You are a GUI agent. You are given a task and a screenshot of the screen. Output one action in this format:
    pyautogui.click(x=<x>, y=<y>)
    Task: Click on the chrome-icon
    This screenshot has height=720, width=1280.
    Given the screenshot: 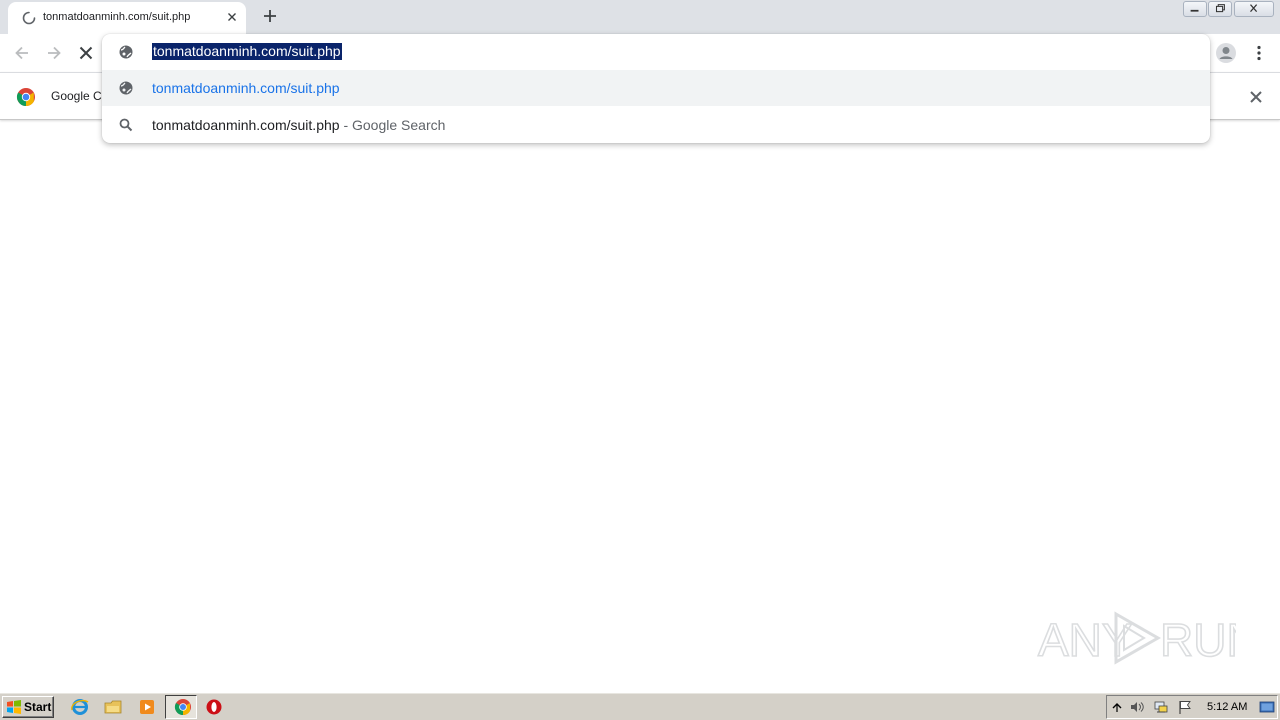 What is the action you would take?
    pyautogui.click(x=182, y=707)
    